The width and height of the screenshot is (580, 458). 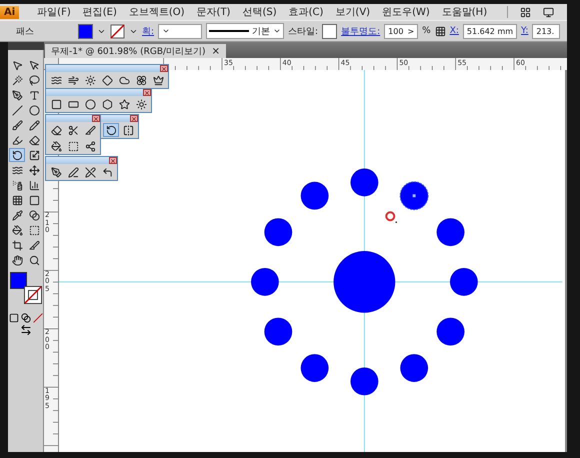 What do you see at coordinates (524, 31) in the screenshot?
I see `y-link: Y:` at bounding box center [524, 31].